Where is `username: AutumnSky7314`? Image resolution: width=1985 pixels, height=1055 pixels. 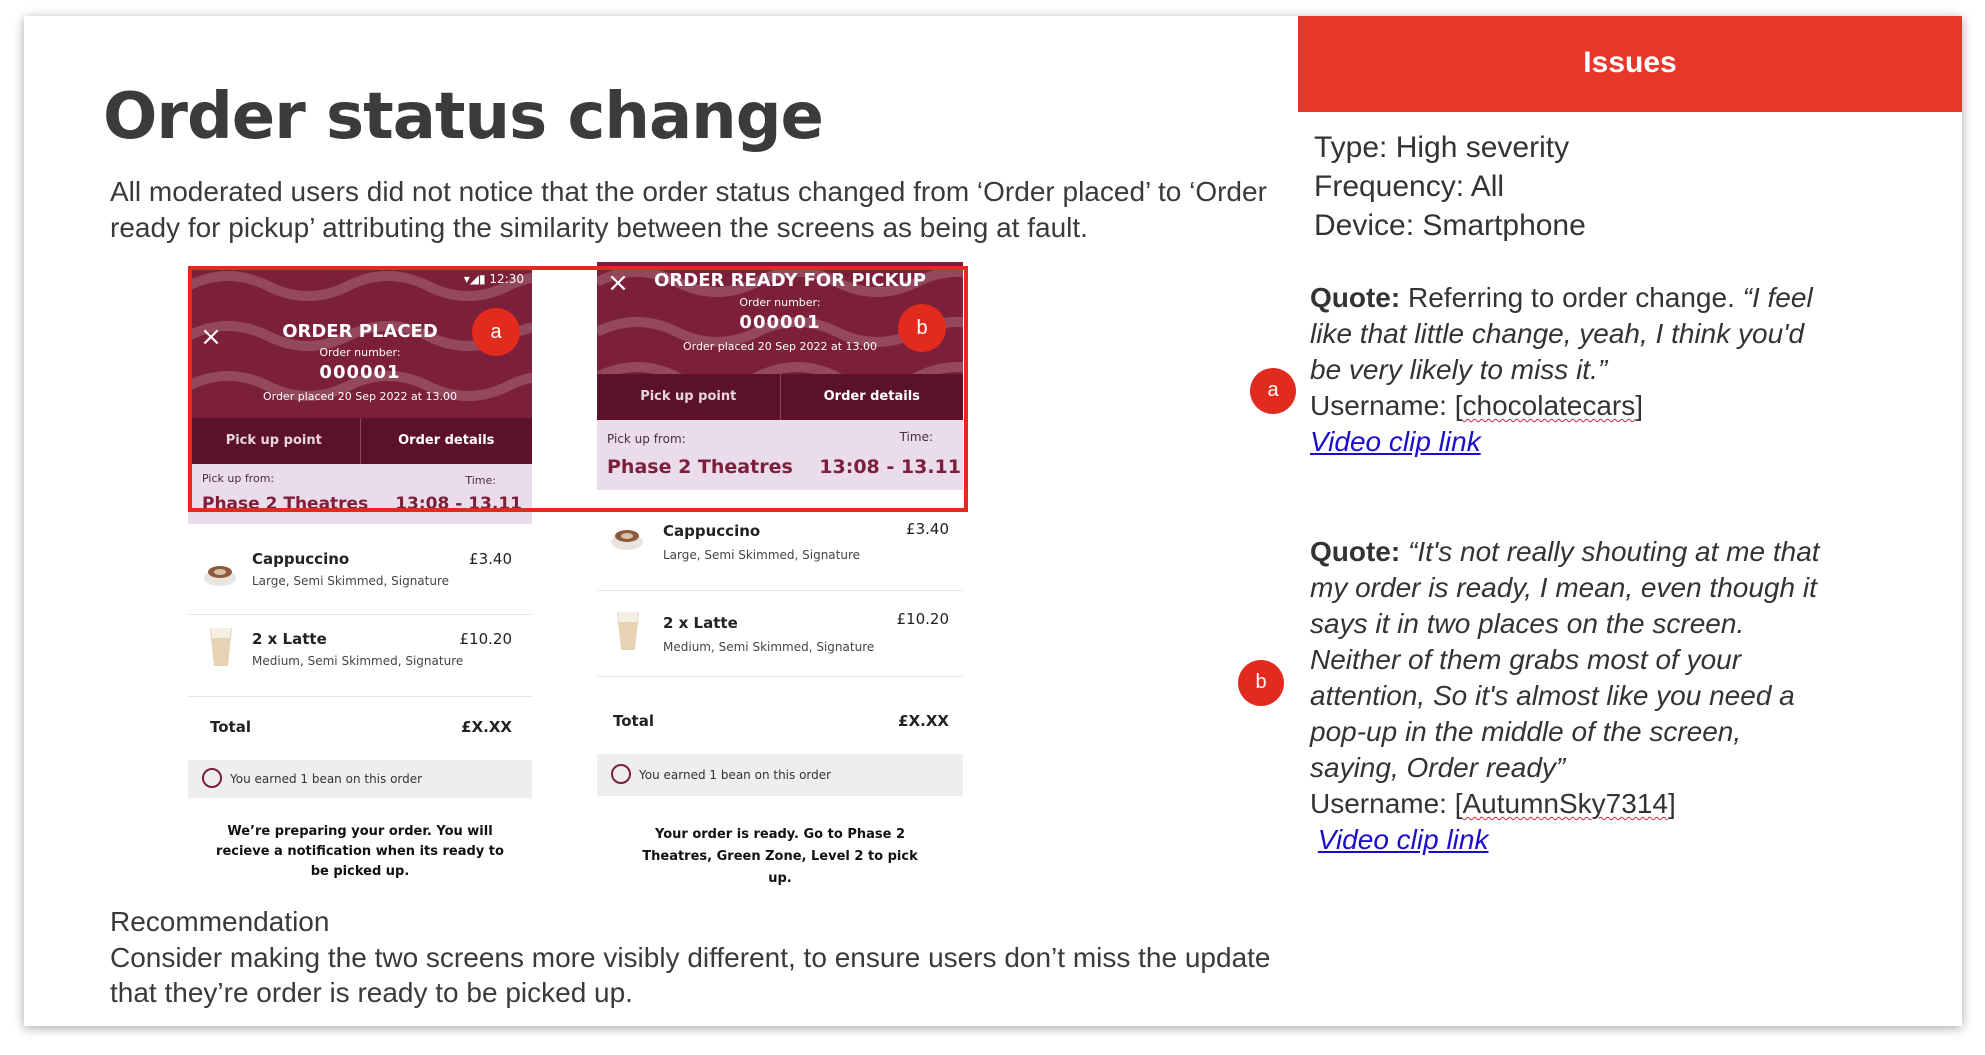
username: AutumnSky7314 is located at coordinates (1565, 803).